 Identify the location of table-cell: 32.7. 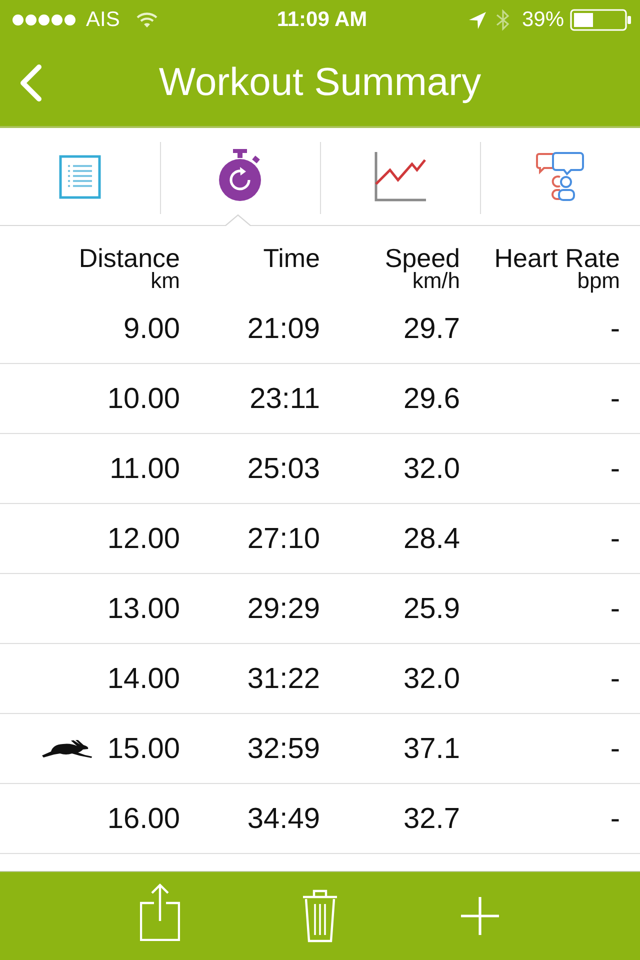
(432, 819).